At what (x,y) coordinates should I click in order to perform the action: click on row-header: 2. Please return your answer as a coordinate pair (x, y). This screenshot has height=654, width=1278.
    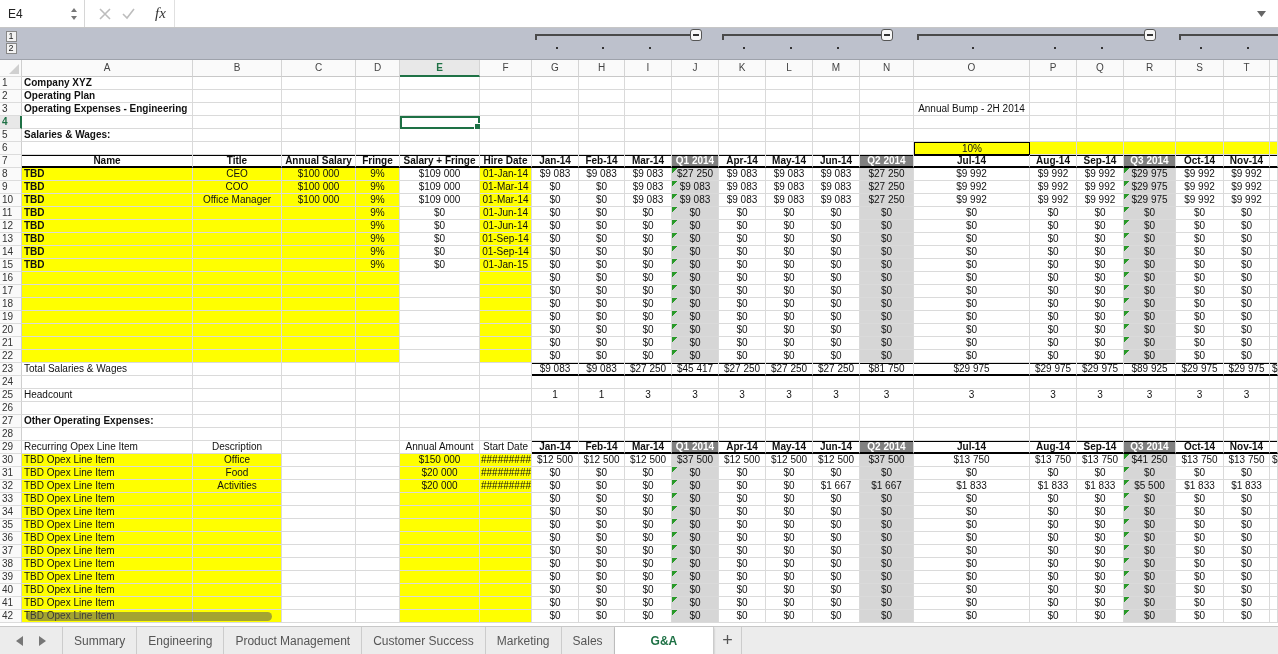
    Looking at the image, I should click on (11, 96).